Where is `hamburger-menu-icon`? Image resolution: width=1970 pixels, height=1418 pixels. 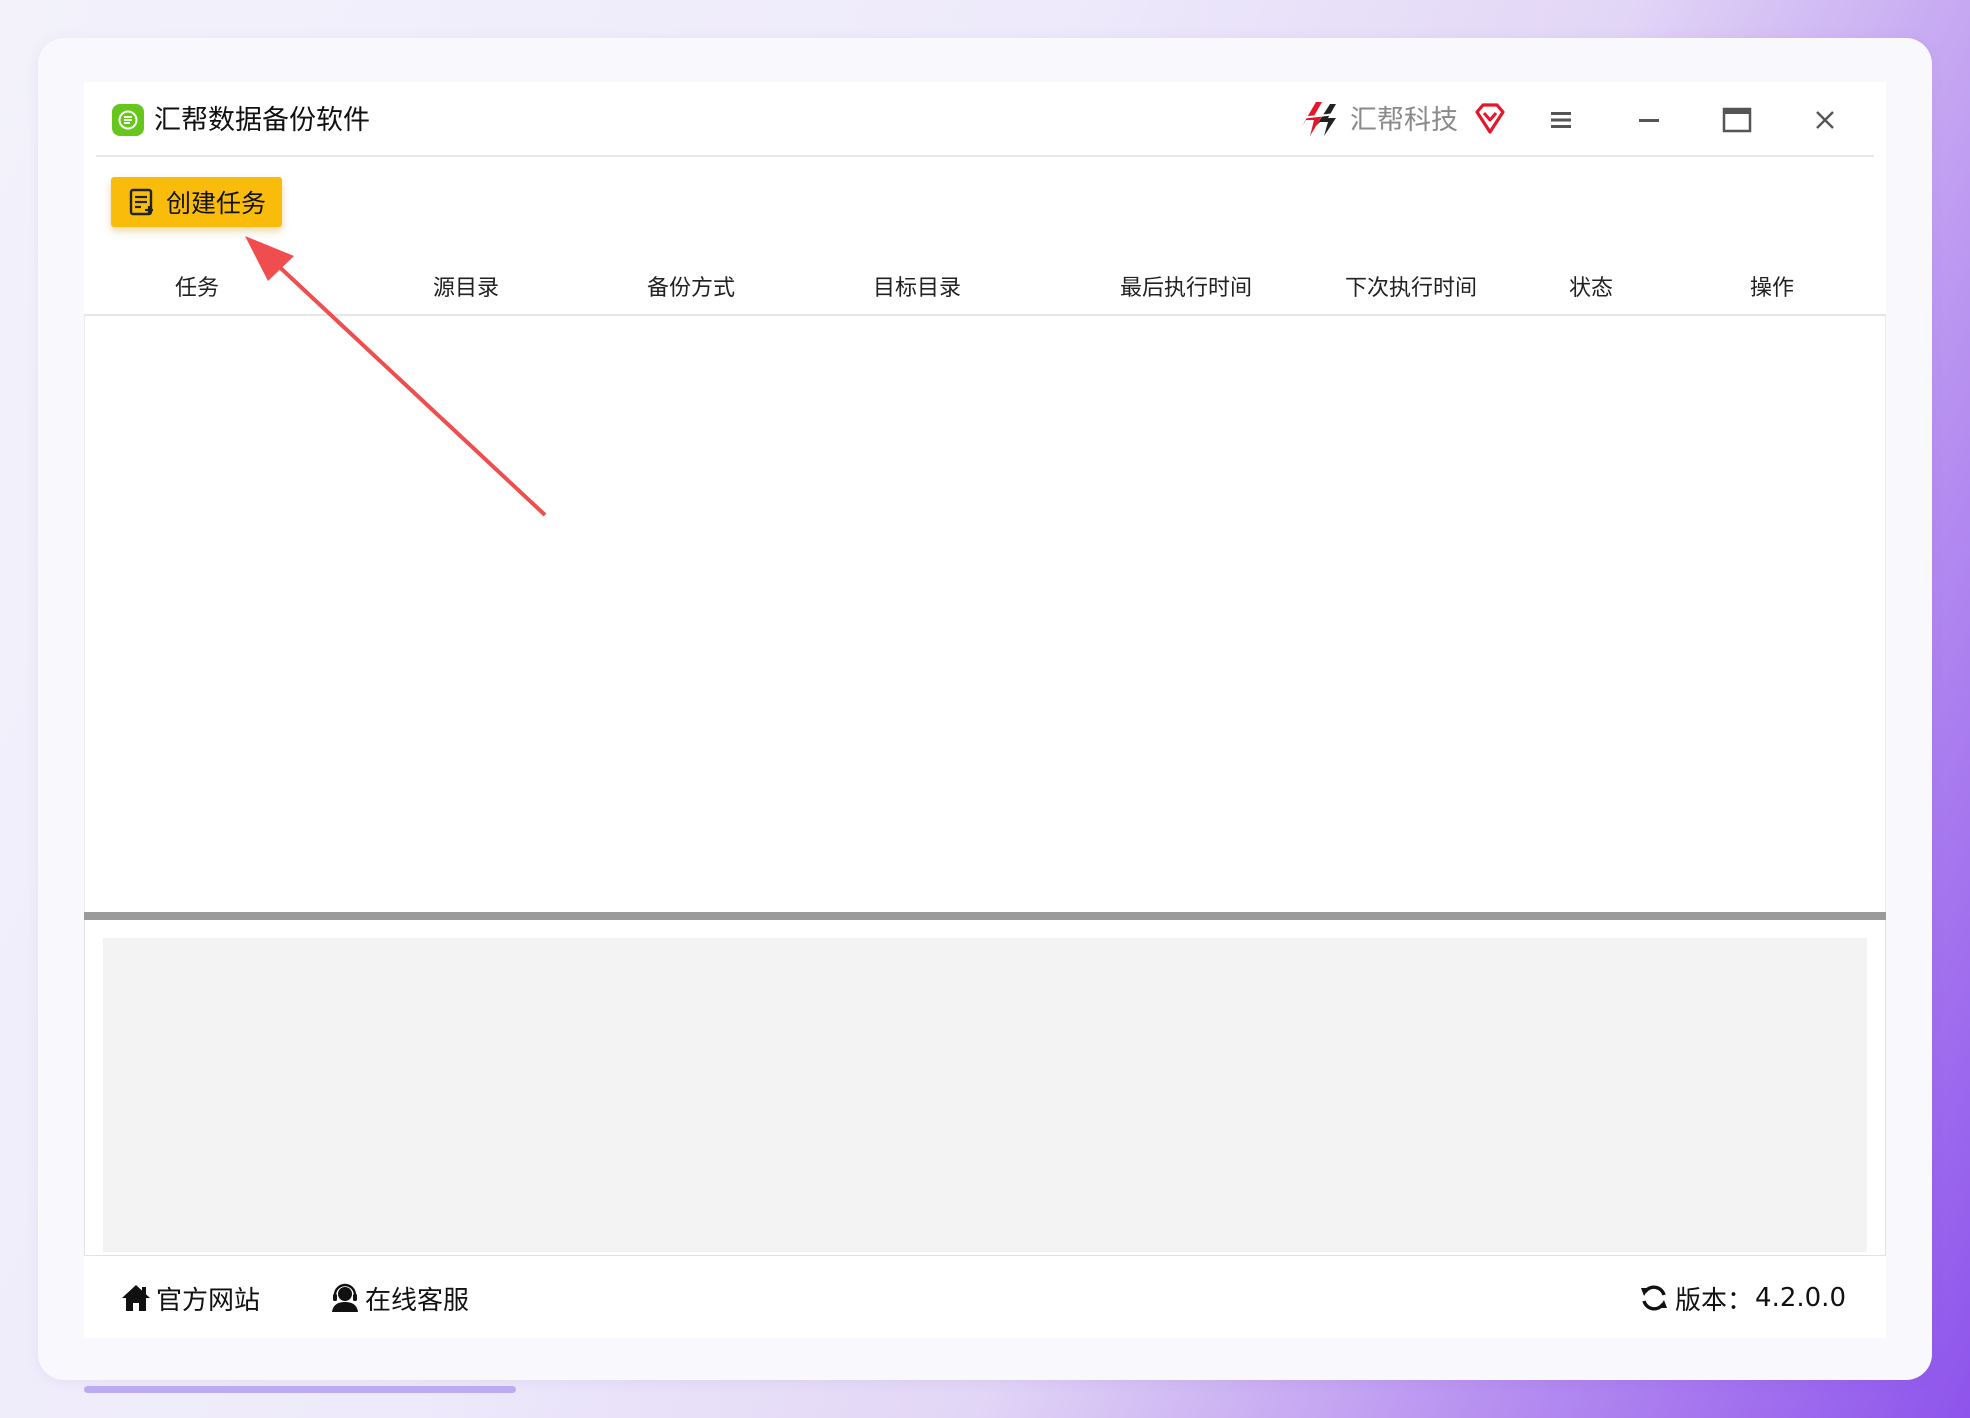 hamburger-menu-icon is located at coordinates (1561, 120).